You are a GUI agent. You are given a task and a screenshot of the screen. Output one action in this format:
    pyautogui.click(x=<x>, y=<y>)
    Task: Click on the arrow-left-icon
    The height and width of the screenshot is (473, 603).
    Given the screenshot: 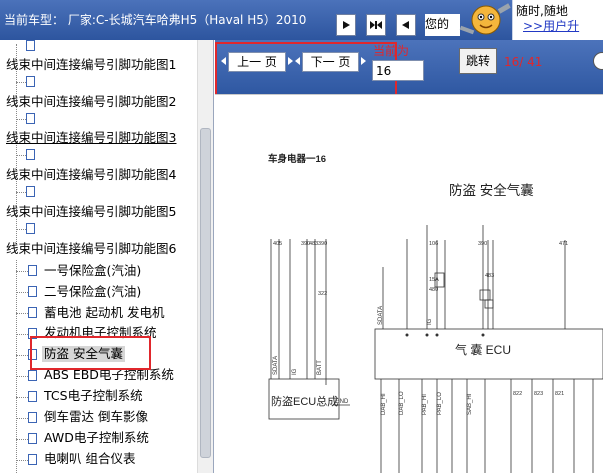 What is the action you would take?
    pyautogui.click(x=405, y=25)
    